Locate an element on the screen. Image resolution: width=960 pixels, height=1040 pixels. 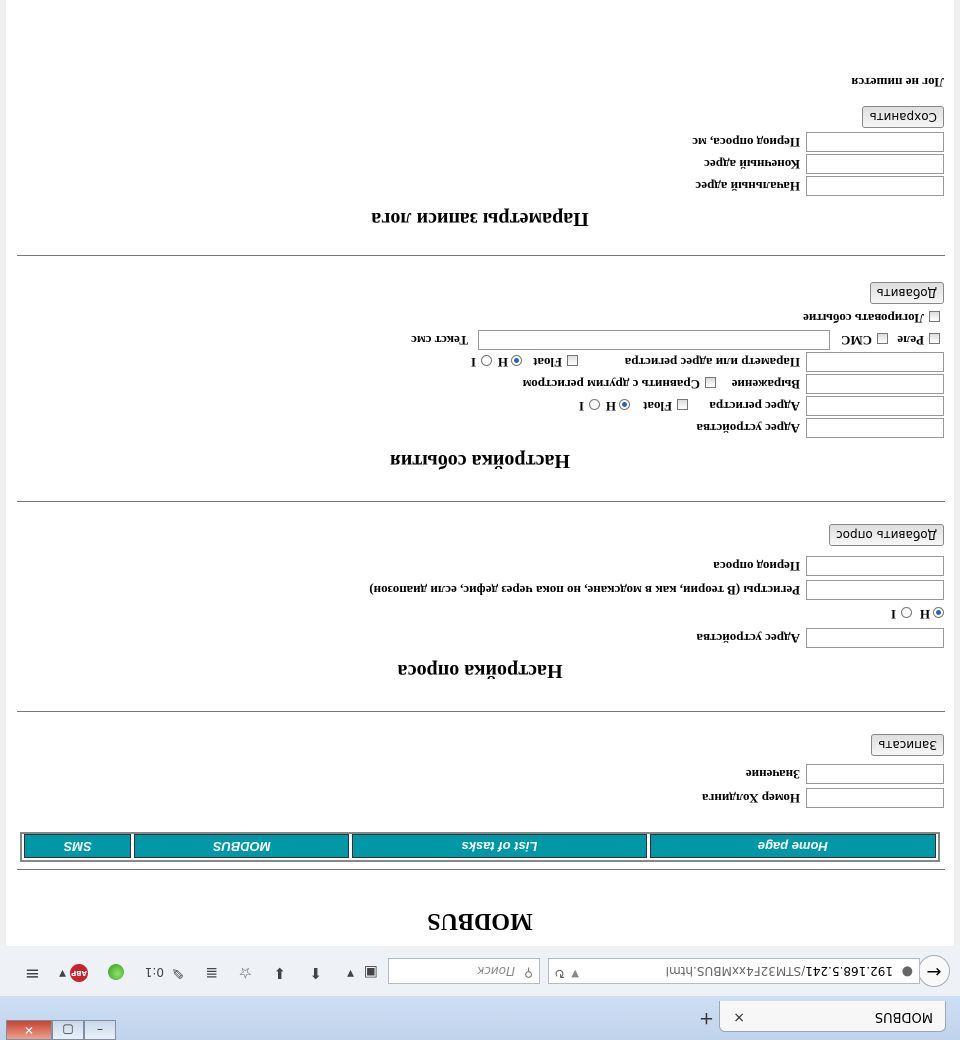
nav-sms: SMS is located at coordinates (78, 846).